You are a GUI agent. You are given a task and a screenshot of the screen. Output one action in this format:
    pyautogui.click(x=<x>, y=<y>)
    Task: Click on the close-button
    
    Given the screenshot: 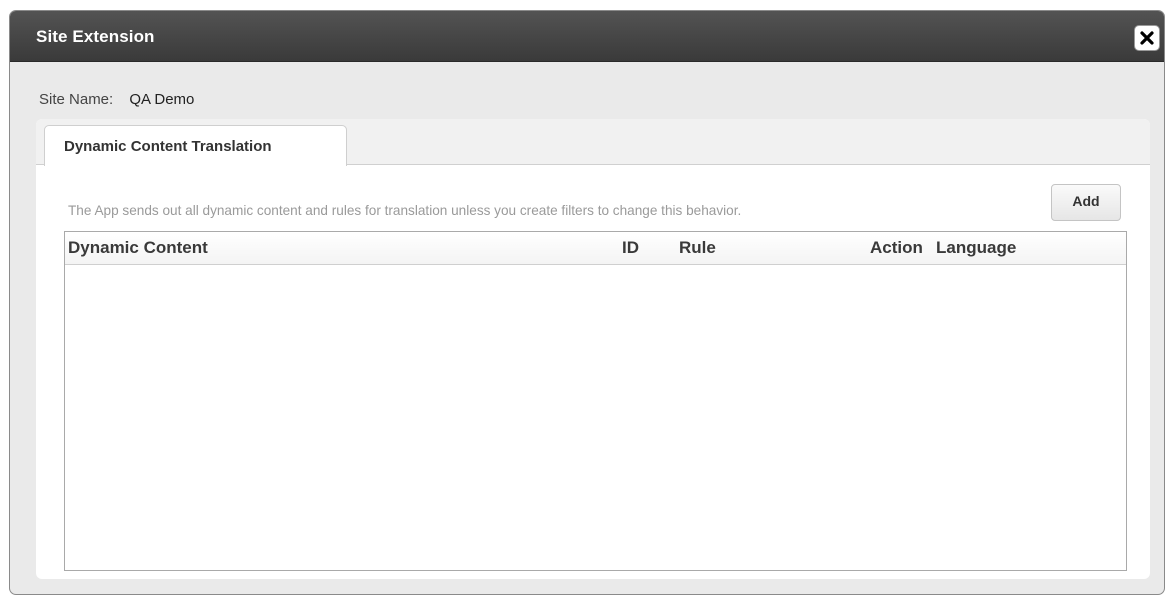 What is the action you would take?
    pyautogui.click(x=1147, y=38)
    